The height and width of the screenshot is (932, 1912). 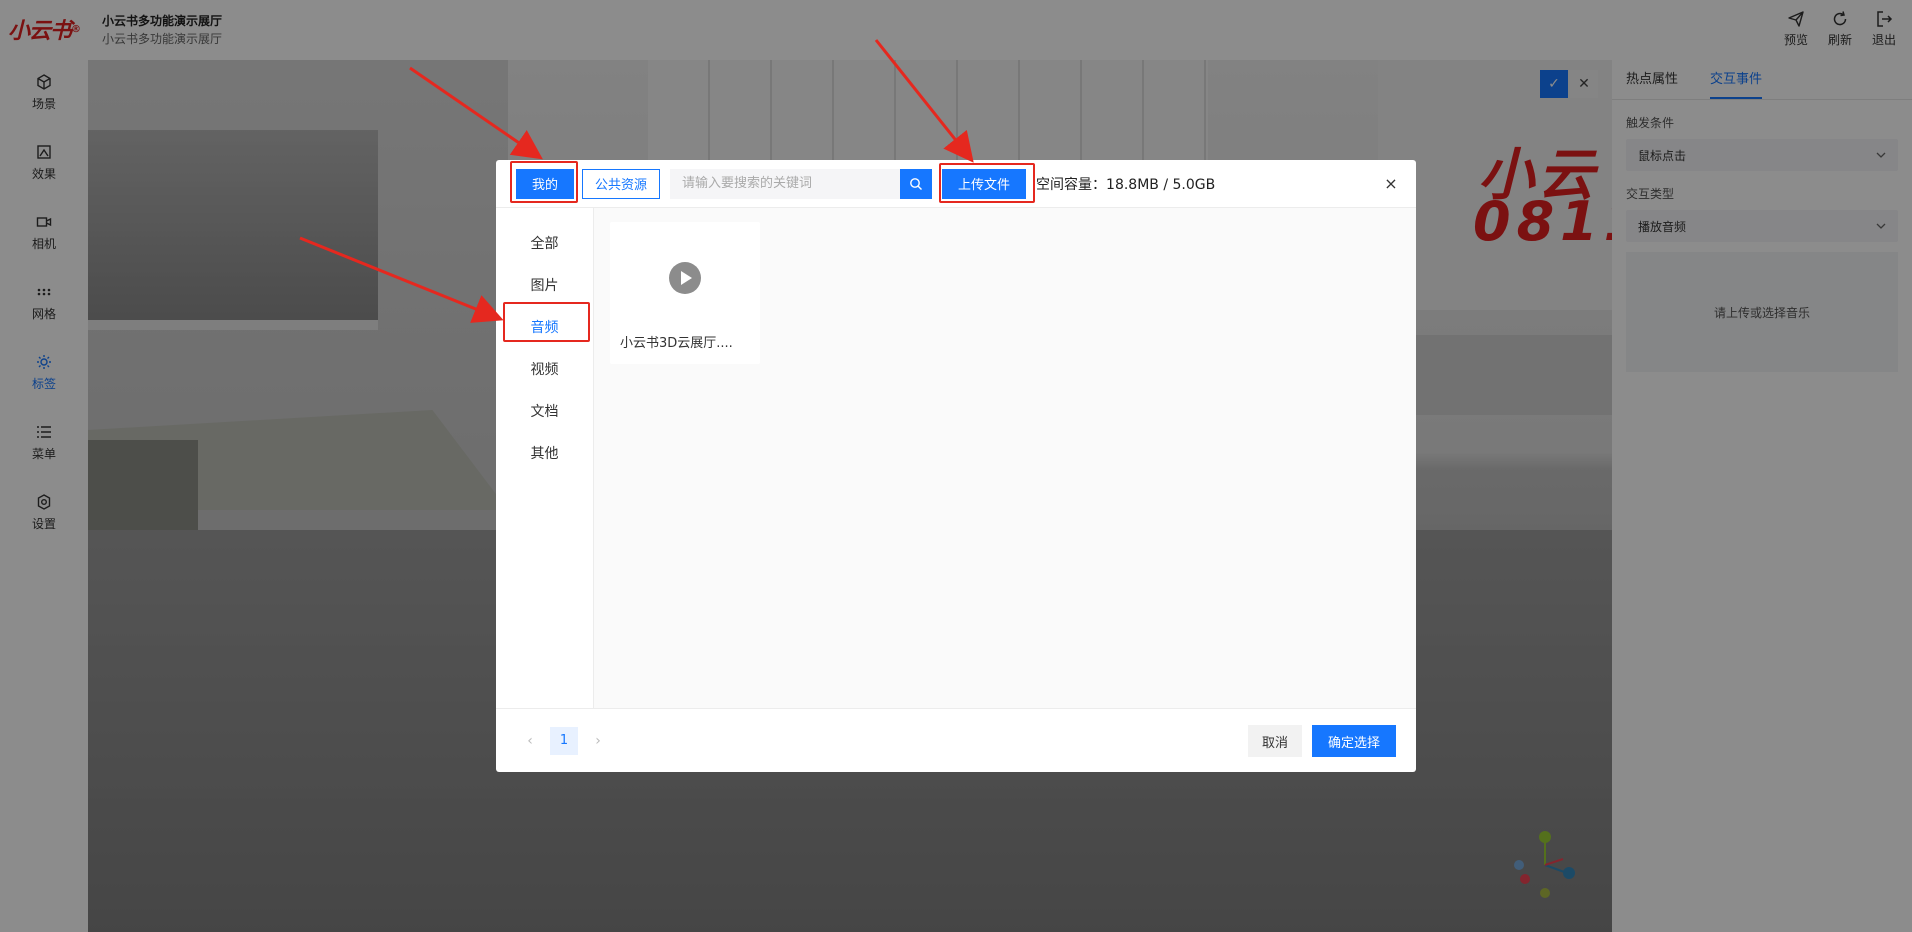 I want to click on search-input, so click(x=785, y=183).